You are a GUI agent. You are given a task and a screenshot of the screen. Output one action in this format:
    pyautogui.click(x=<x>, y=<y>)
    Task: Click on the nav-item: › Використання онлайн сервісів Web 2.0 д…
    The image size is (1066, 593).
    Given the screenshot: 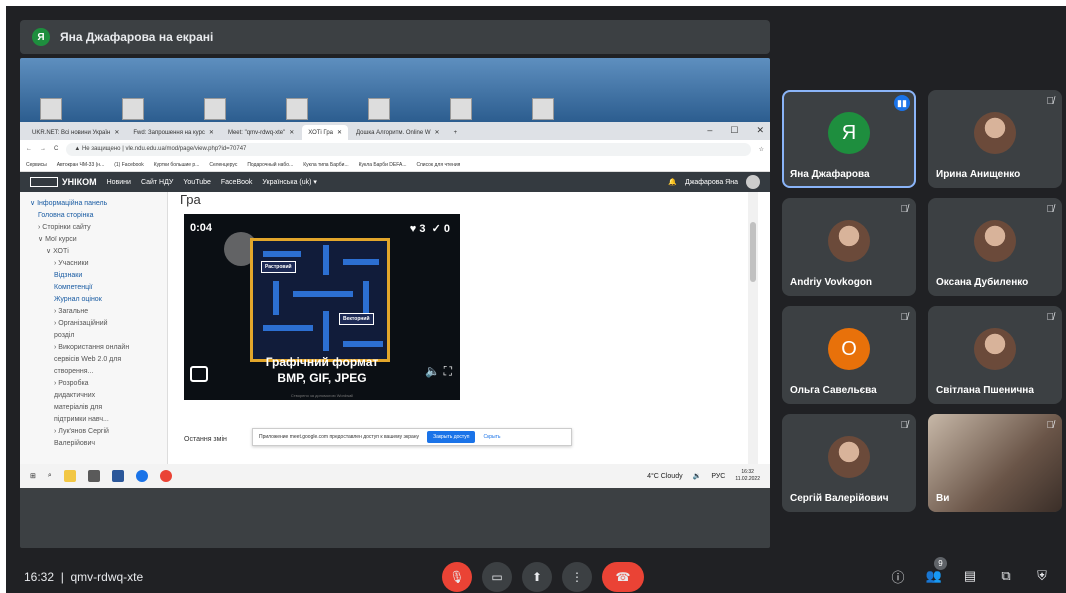 What is the action you would take?
    pyautogui.click(x=80, y=360)
    